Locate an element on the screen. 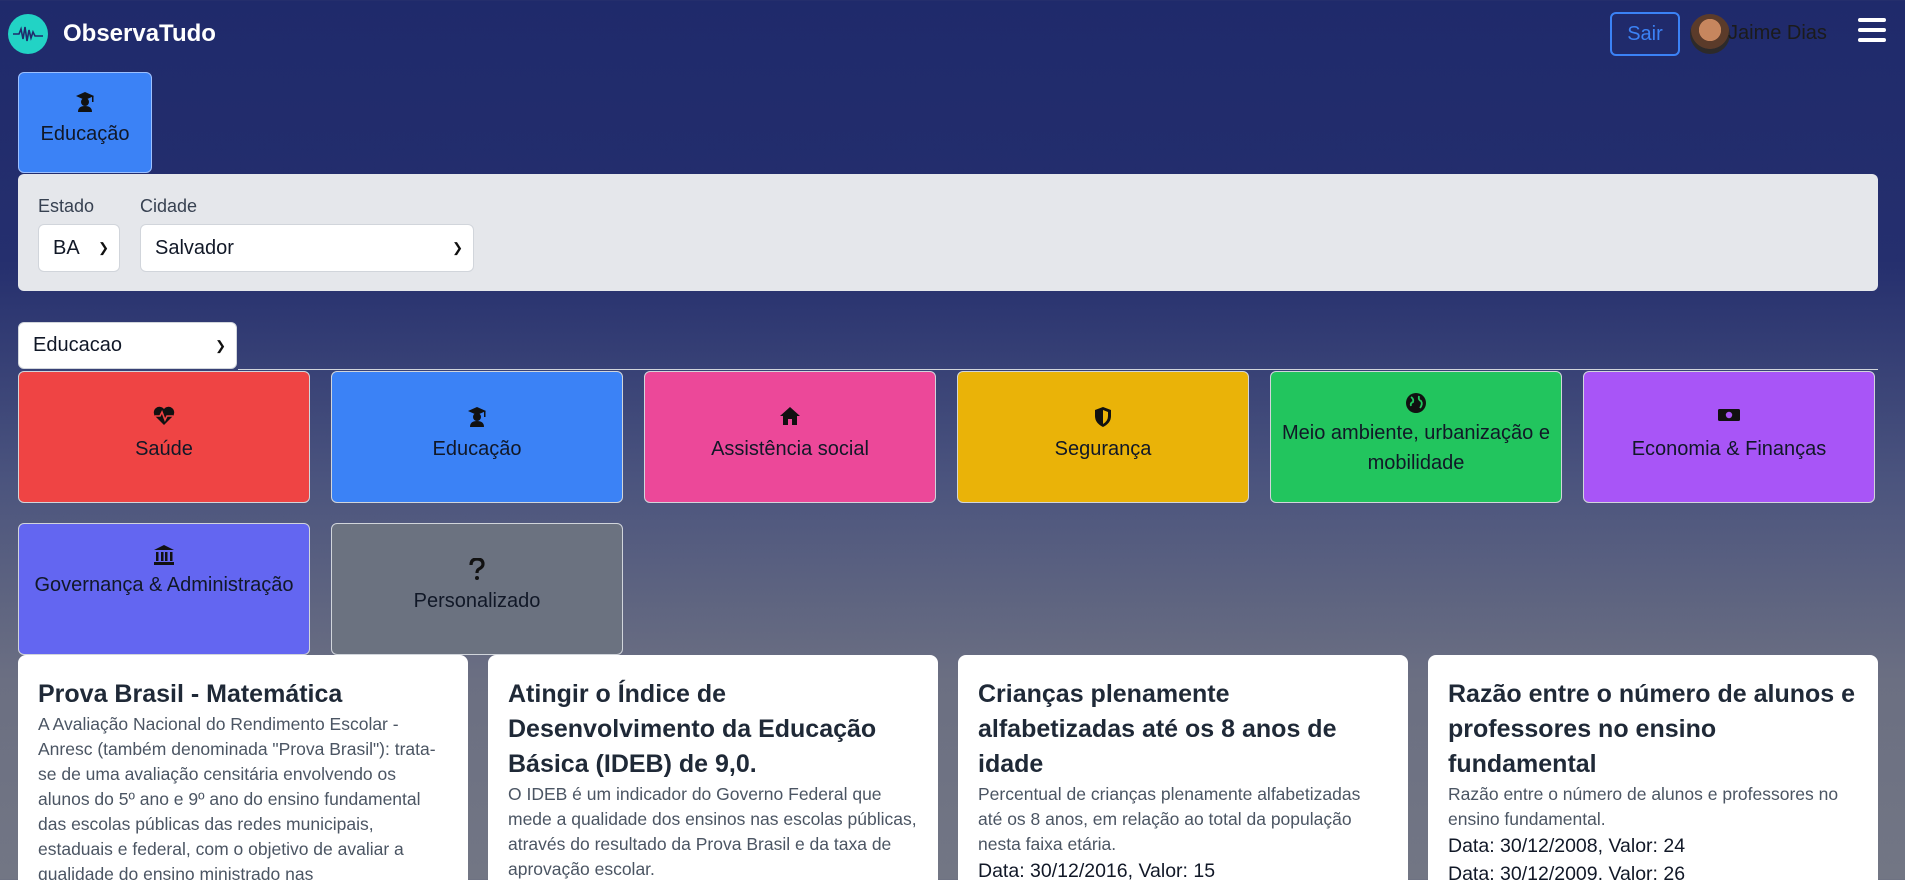 This screenshot has width=1905, height=880. avatar is located at coordinates (1710, 34).